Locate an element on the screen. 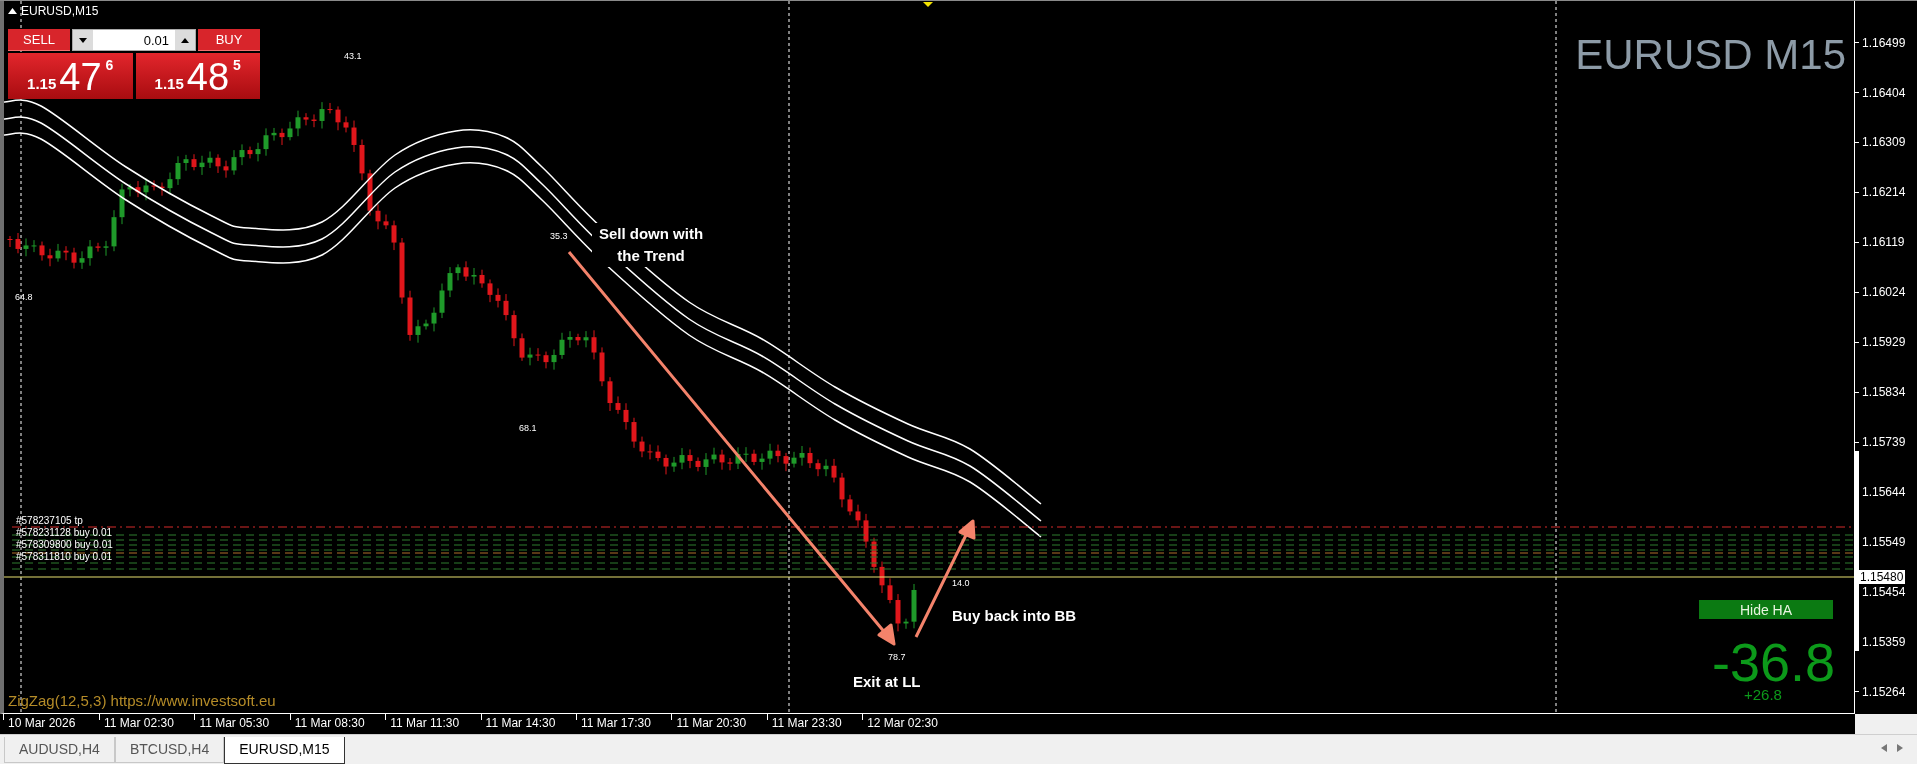 The width and height of the screenshot is (1917, 764). zigzag-label: 35.3 is located at coordinates (559, 236).